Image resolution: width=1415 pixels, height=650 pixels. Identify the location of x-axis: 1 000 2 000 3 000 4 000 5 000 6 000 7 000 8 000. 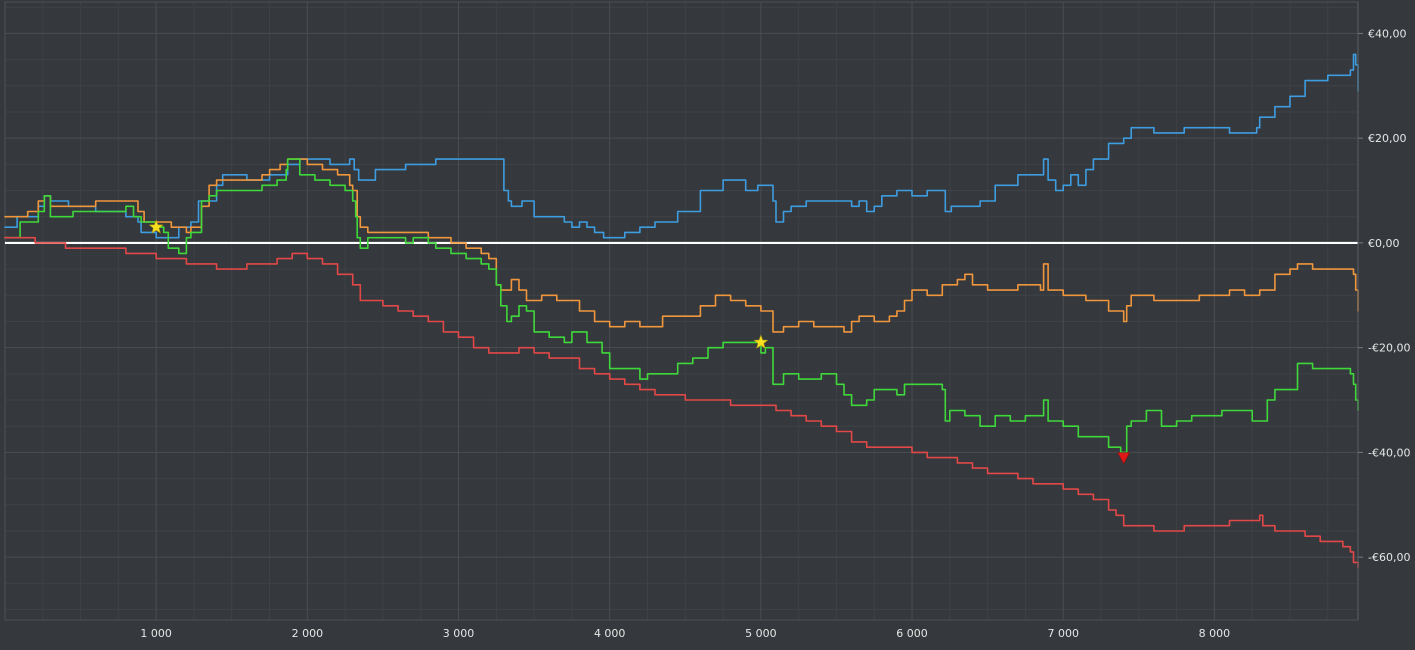
(685, 633).